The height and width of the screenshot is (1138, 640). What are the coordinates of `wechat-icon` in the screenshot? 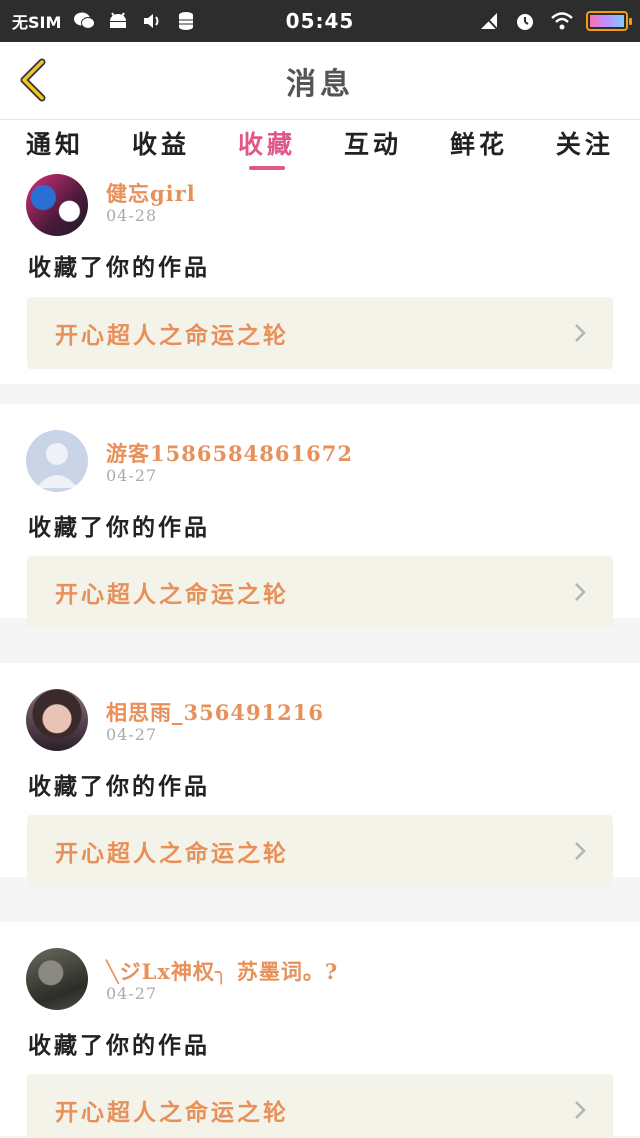 It's located at (84, 21).